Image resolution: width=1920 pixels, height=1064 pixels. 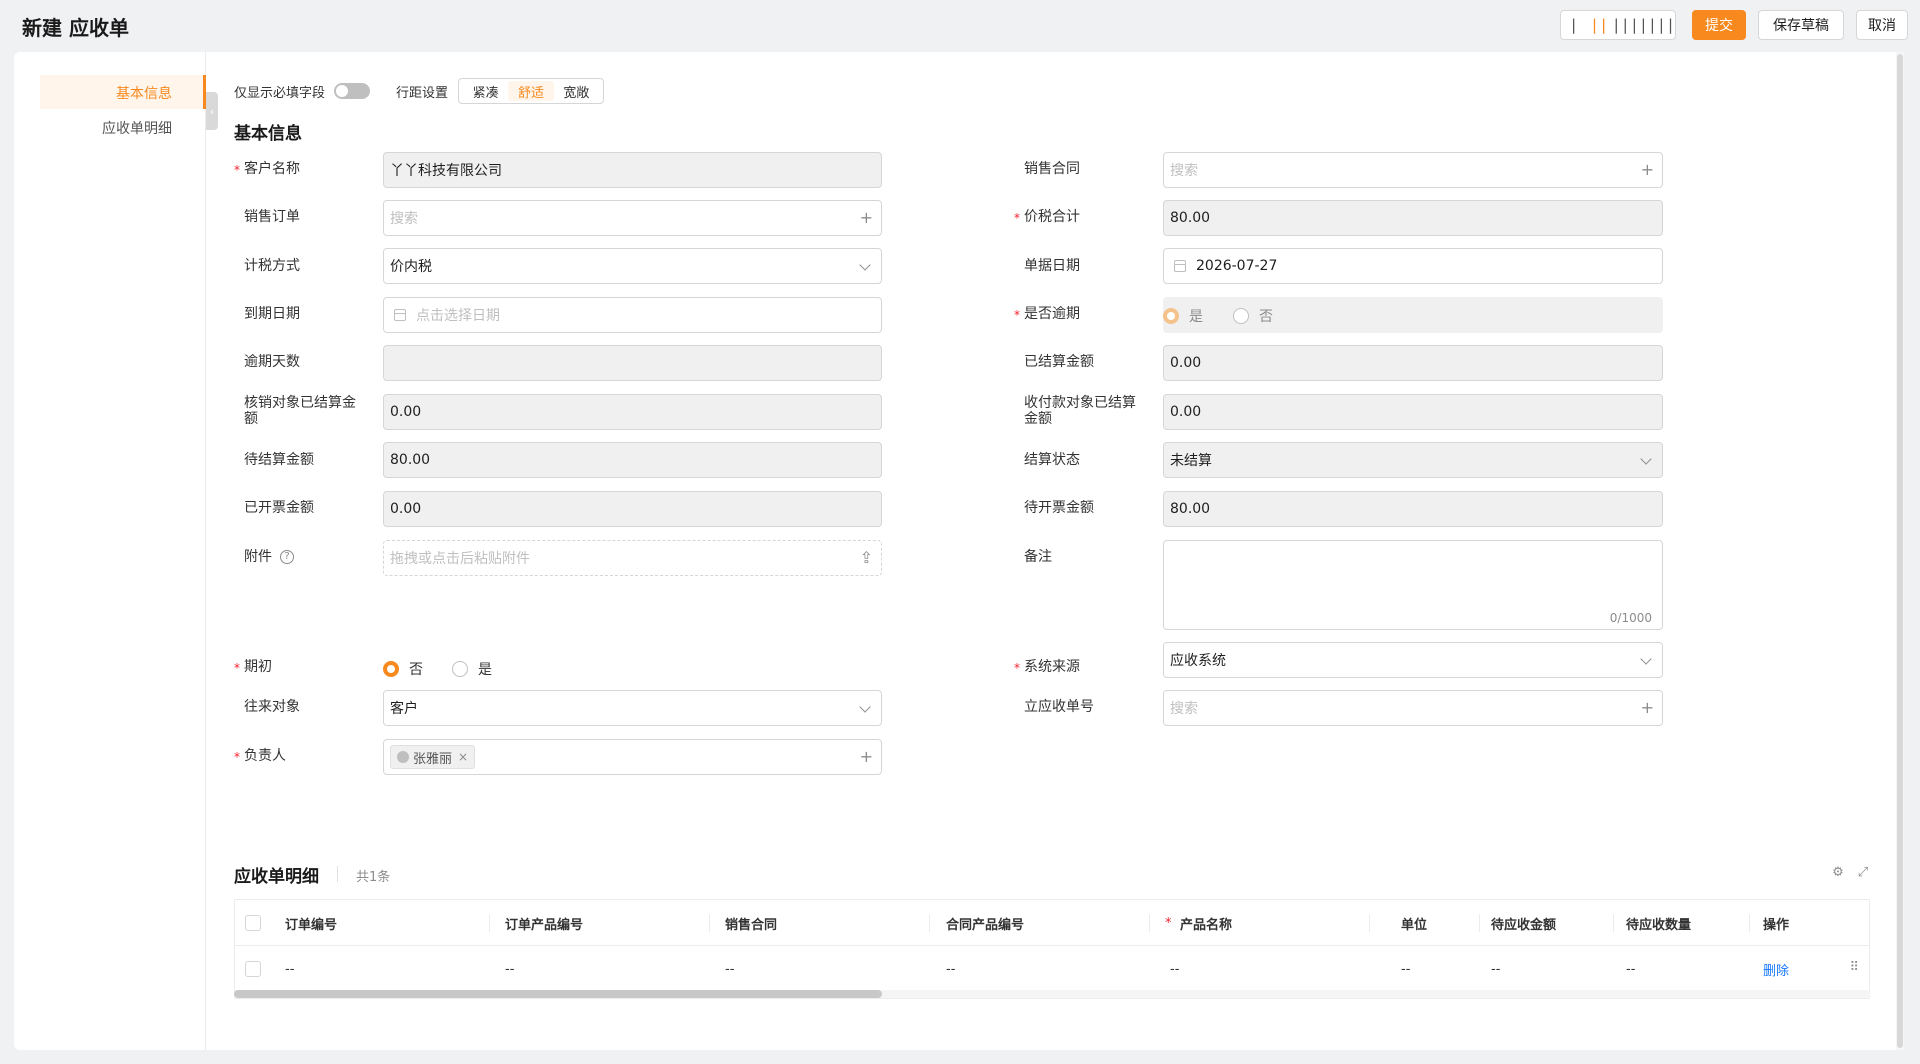 What do you see at coordinates (950, 969) in the screenshot?
I see `cell-contract-product-no: --` at bounding box center [950, 969].